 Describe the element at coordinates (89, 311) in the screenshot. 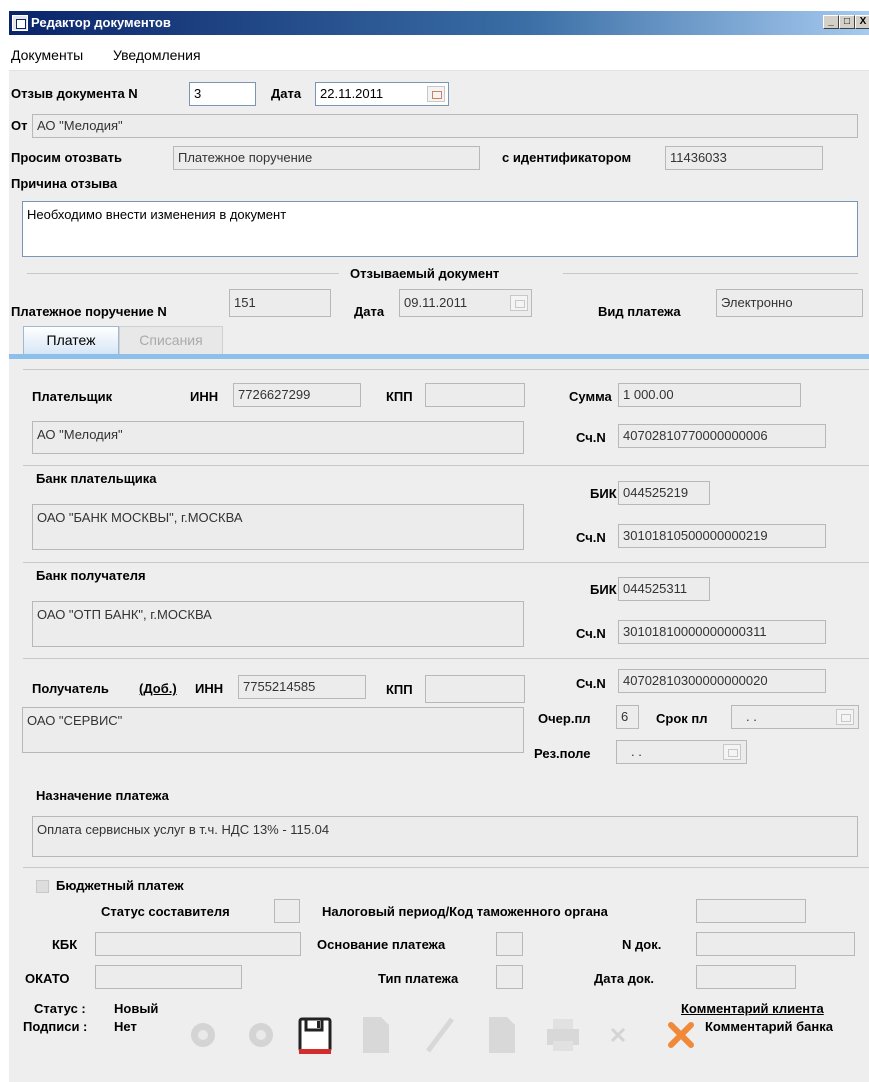

I see `pp-number-label: Платежное поручение N` at that location.